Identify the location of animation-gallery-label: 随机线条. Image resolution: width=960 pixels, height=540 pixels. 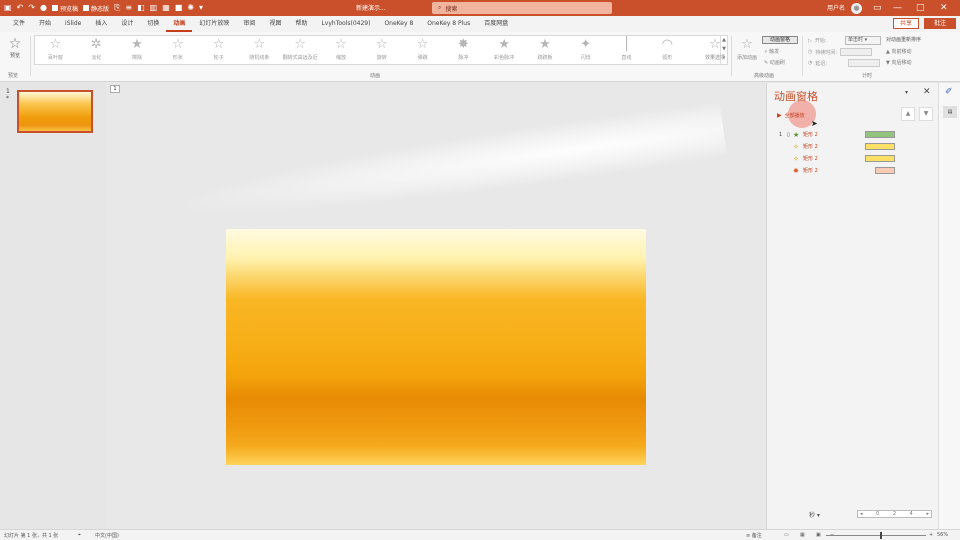
(259, 58).